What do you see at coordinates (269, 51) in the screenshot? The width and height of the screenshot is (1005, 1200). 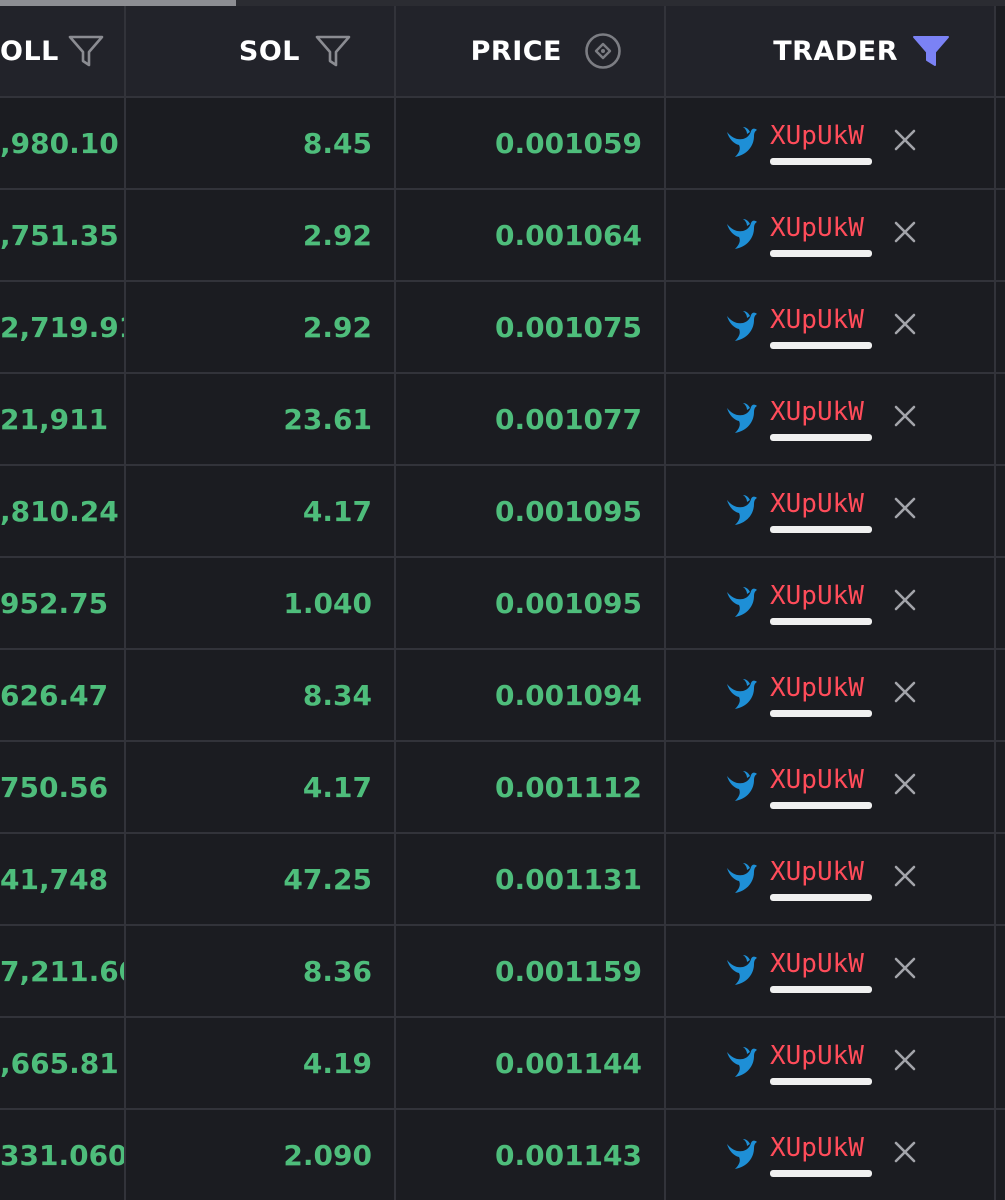 I see `column-header-label: SOL` at bounding box center [269, 51].